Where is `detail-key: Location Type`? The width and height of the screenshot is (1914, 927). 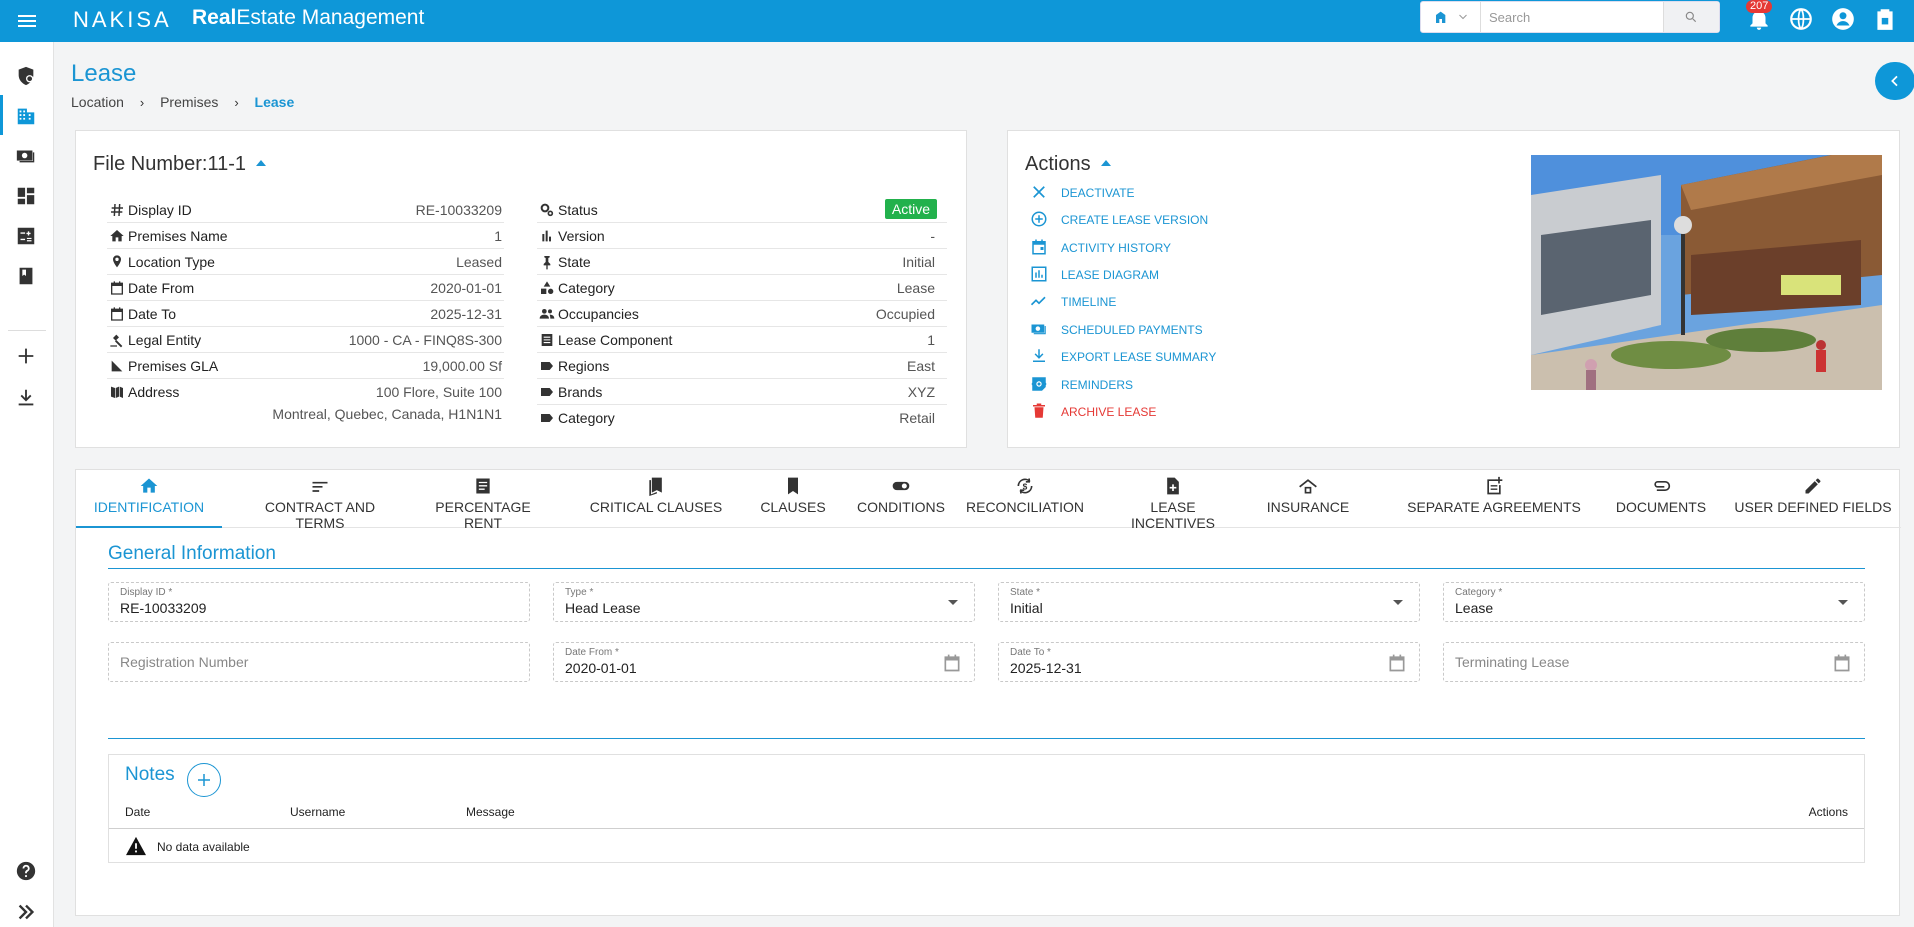
detail-key: Location Type is located at coordinates (171, 262).